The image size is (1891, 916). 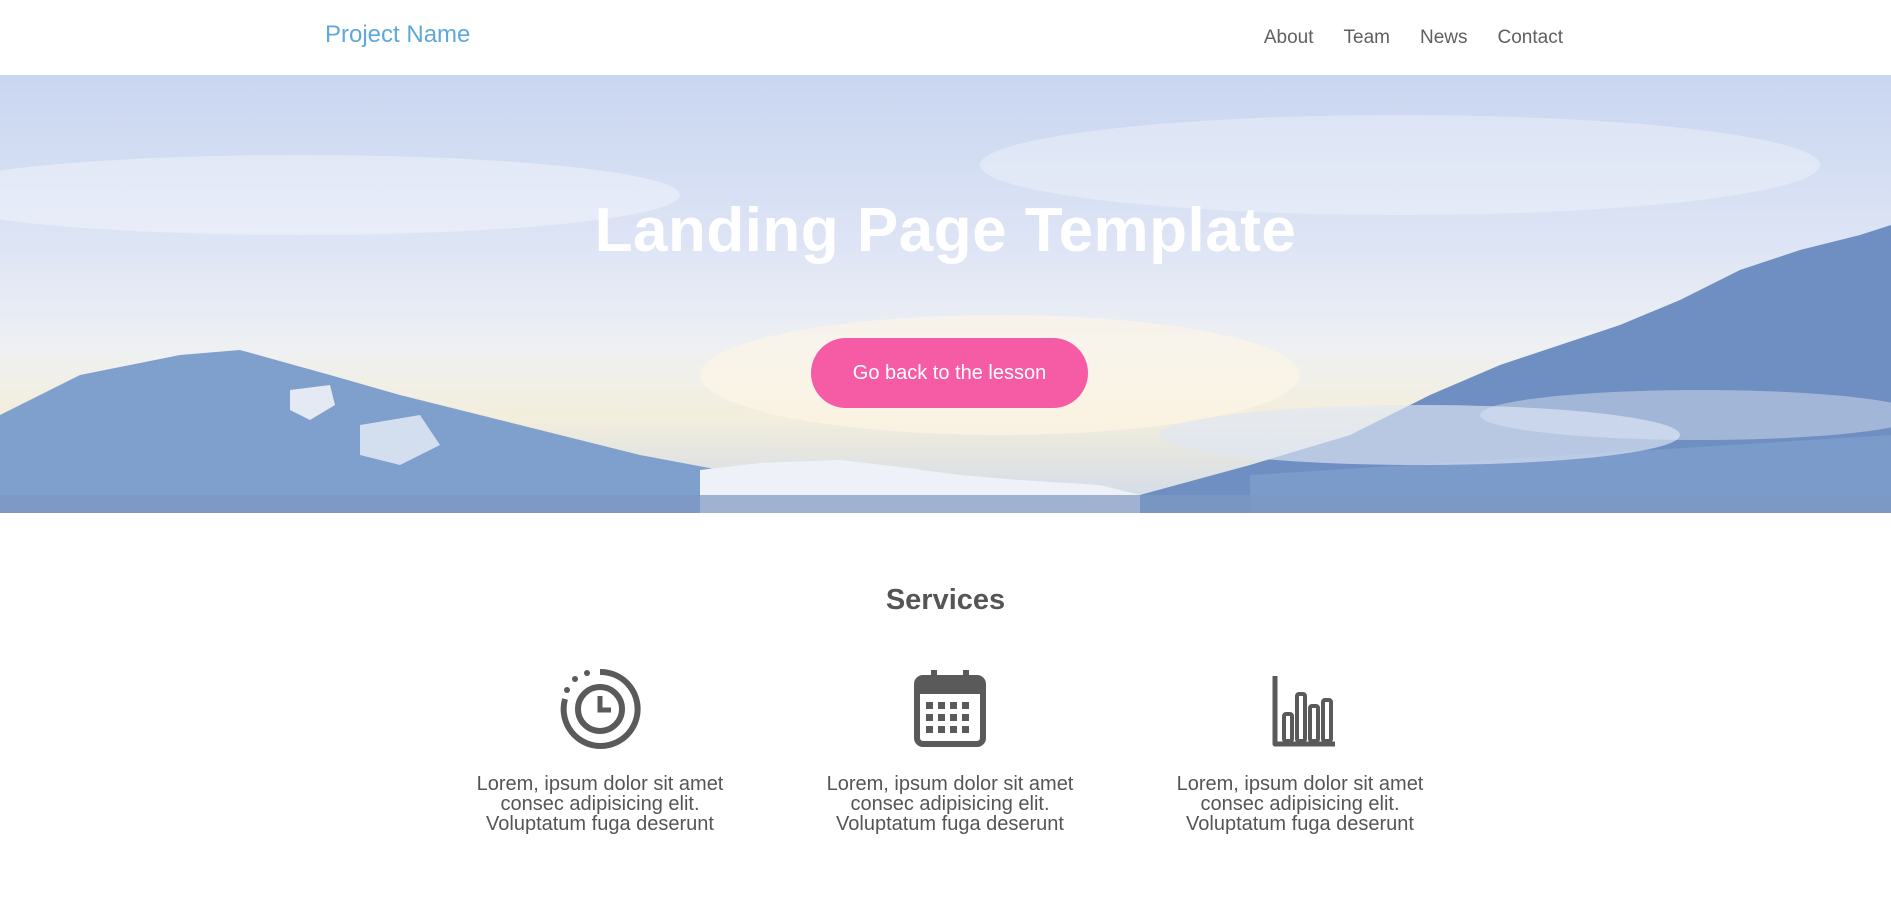 What do you see at coordinates (1444, 38) in the screenshot?
I see `nav-link-news: News` at bounding box center [1444, 38].